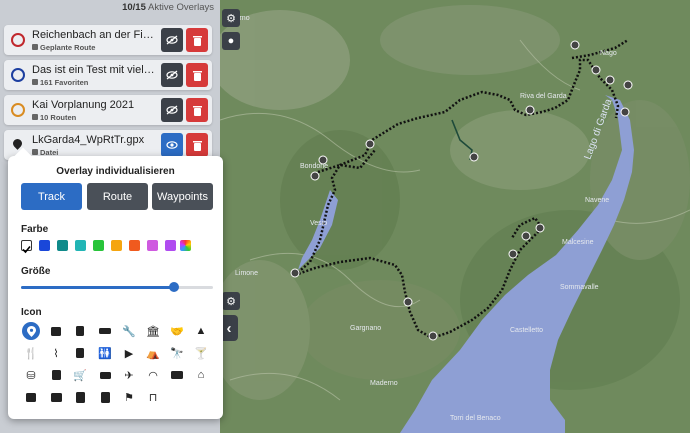 The width and height of the screenshot is (690, 433). I want to click on svg-text: Sommavalle, so click(579, 287).